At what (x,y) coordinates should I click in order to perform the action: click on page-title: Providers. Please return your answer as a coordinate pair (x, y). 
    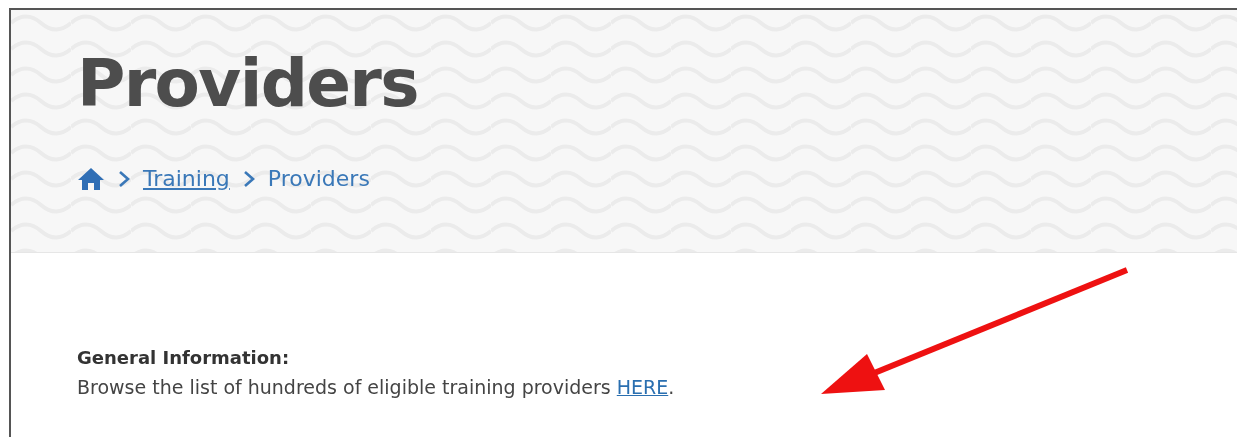
    Looking at the image, I should click on (247, 84).